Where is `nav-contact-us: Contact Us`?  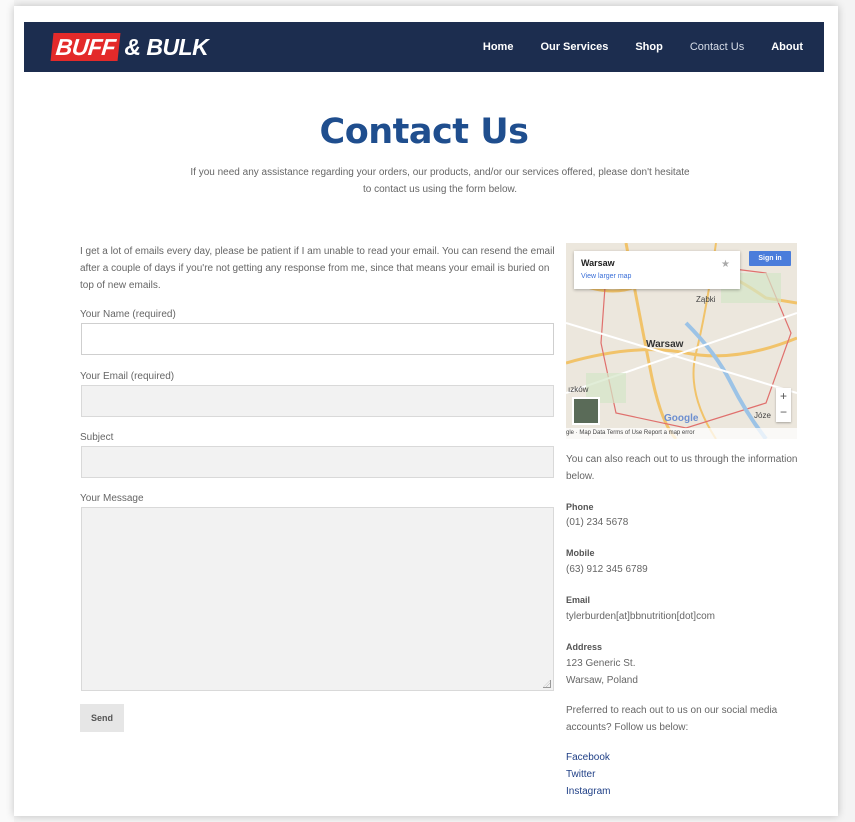 nav-contact-us: Contact Us is located at coordinates (717, 47).